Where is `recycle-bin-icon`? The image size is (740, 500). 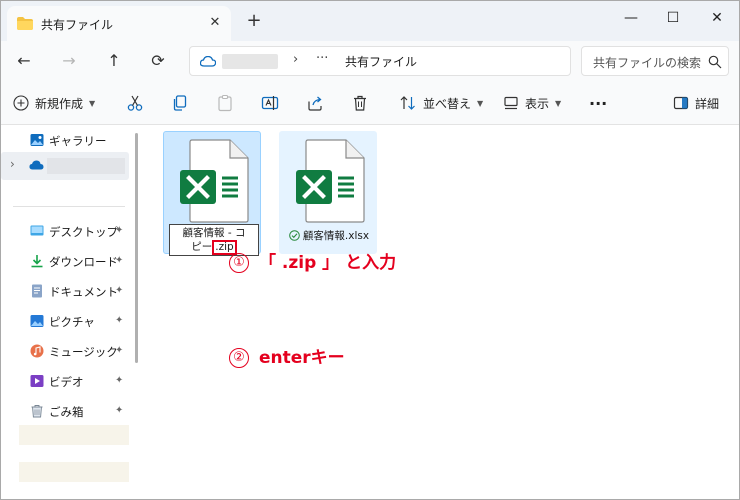
recycle-bin-icon is located at coordinates (37, 411).